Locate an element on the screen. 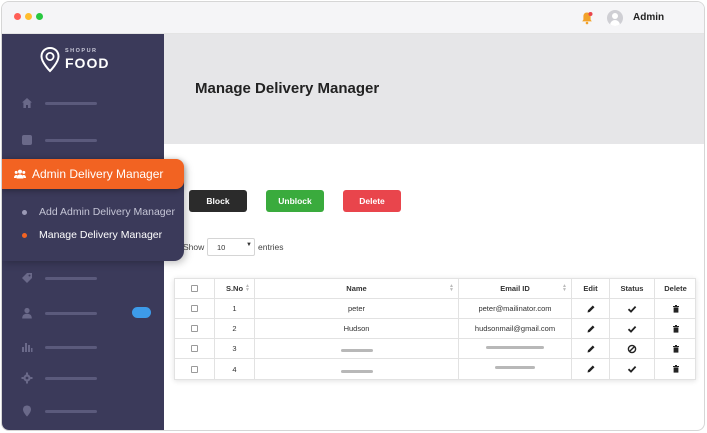 Image resolution: width=707 pixels, height=433 pixels. users-icon is located at coordinates (20, 174).